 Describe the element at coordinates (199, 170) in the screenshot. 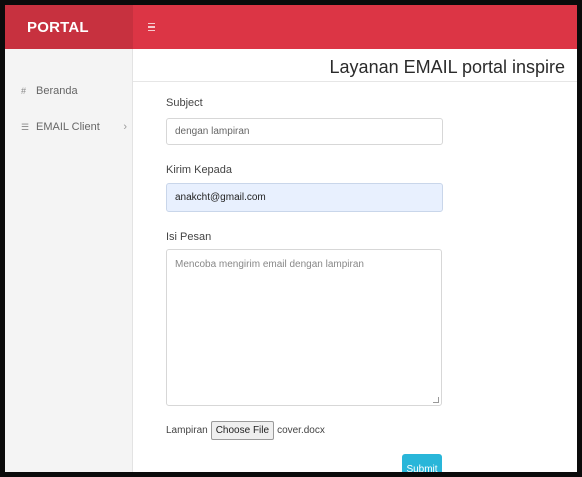

I see `recipient-label: Kirim Kepada` at that location.